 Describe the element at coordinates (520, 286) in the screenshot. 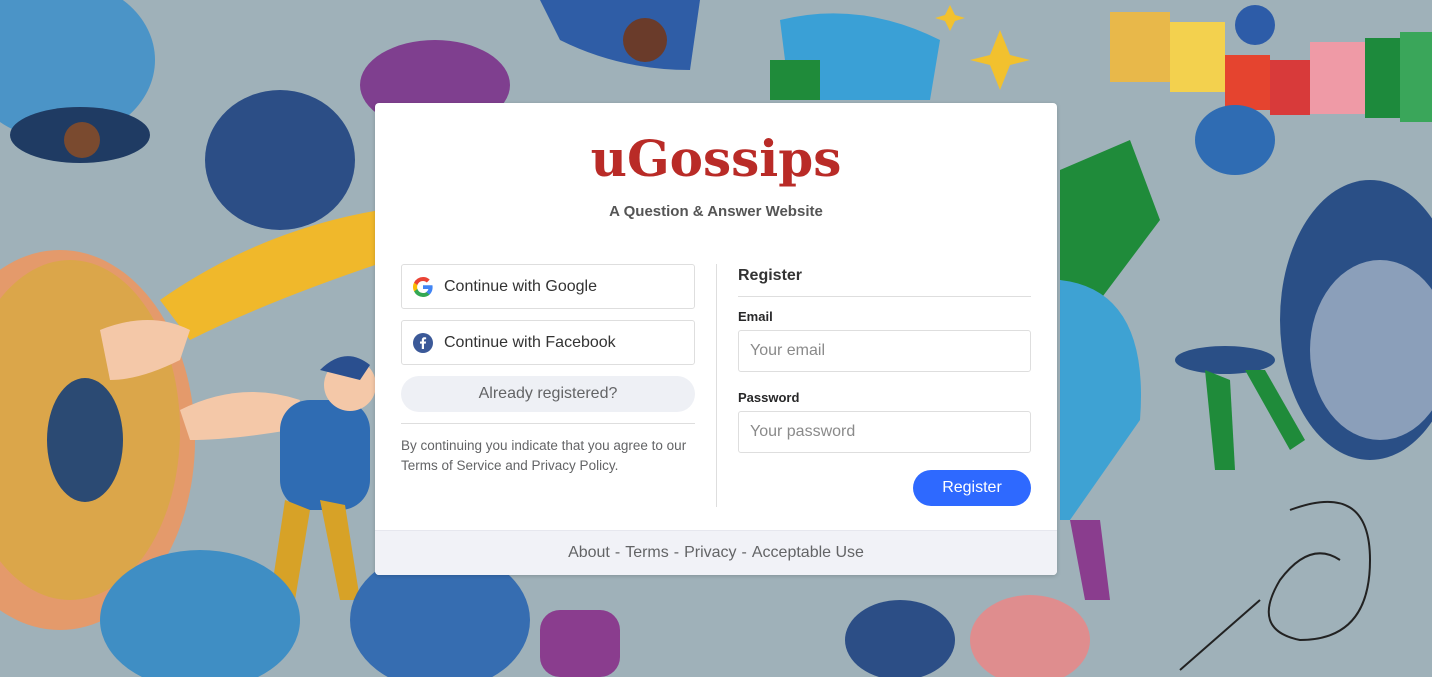

I see `continue-with-google-label: Continue with Google` at that location.